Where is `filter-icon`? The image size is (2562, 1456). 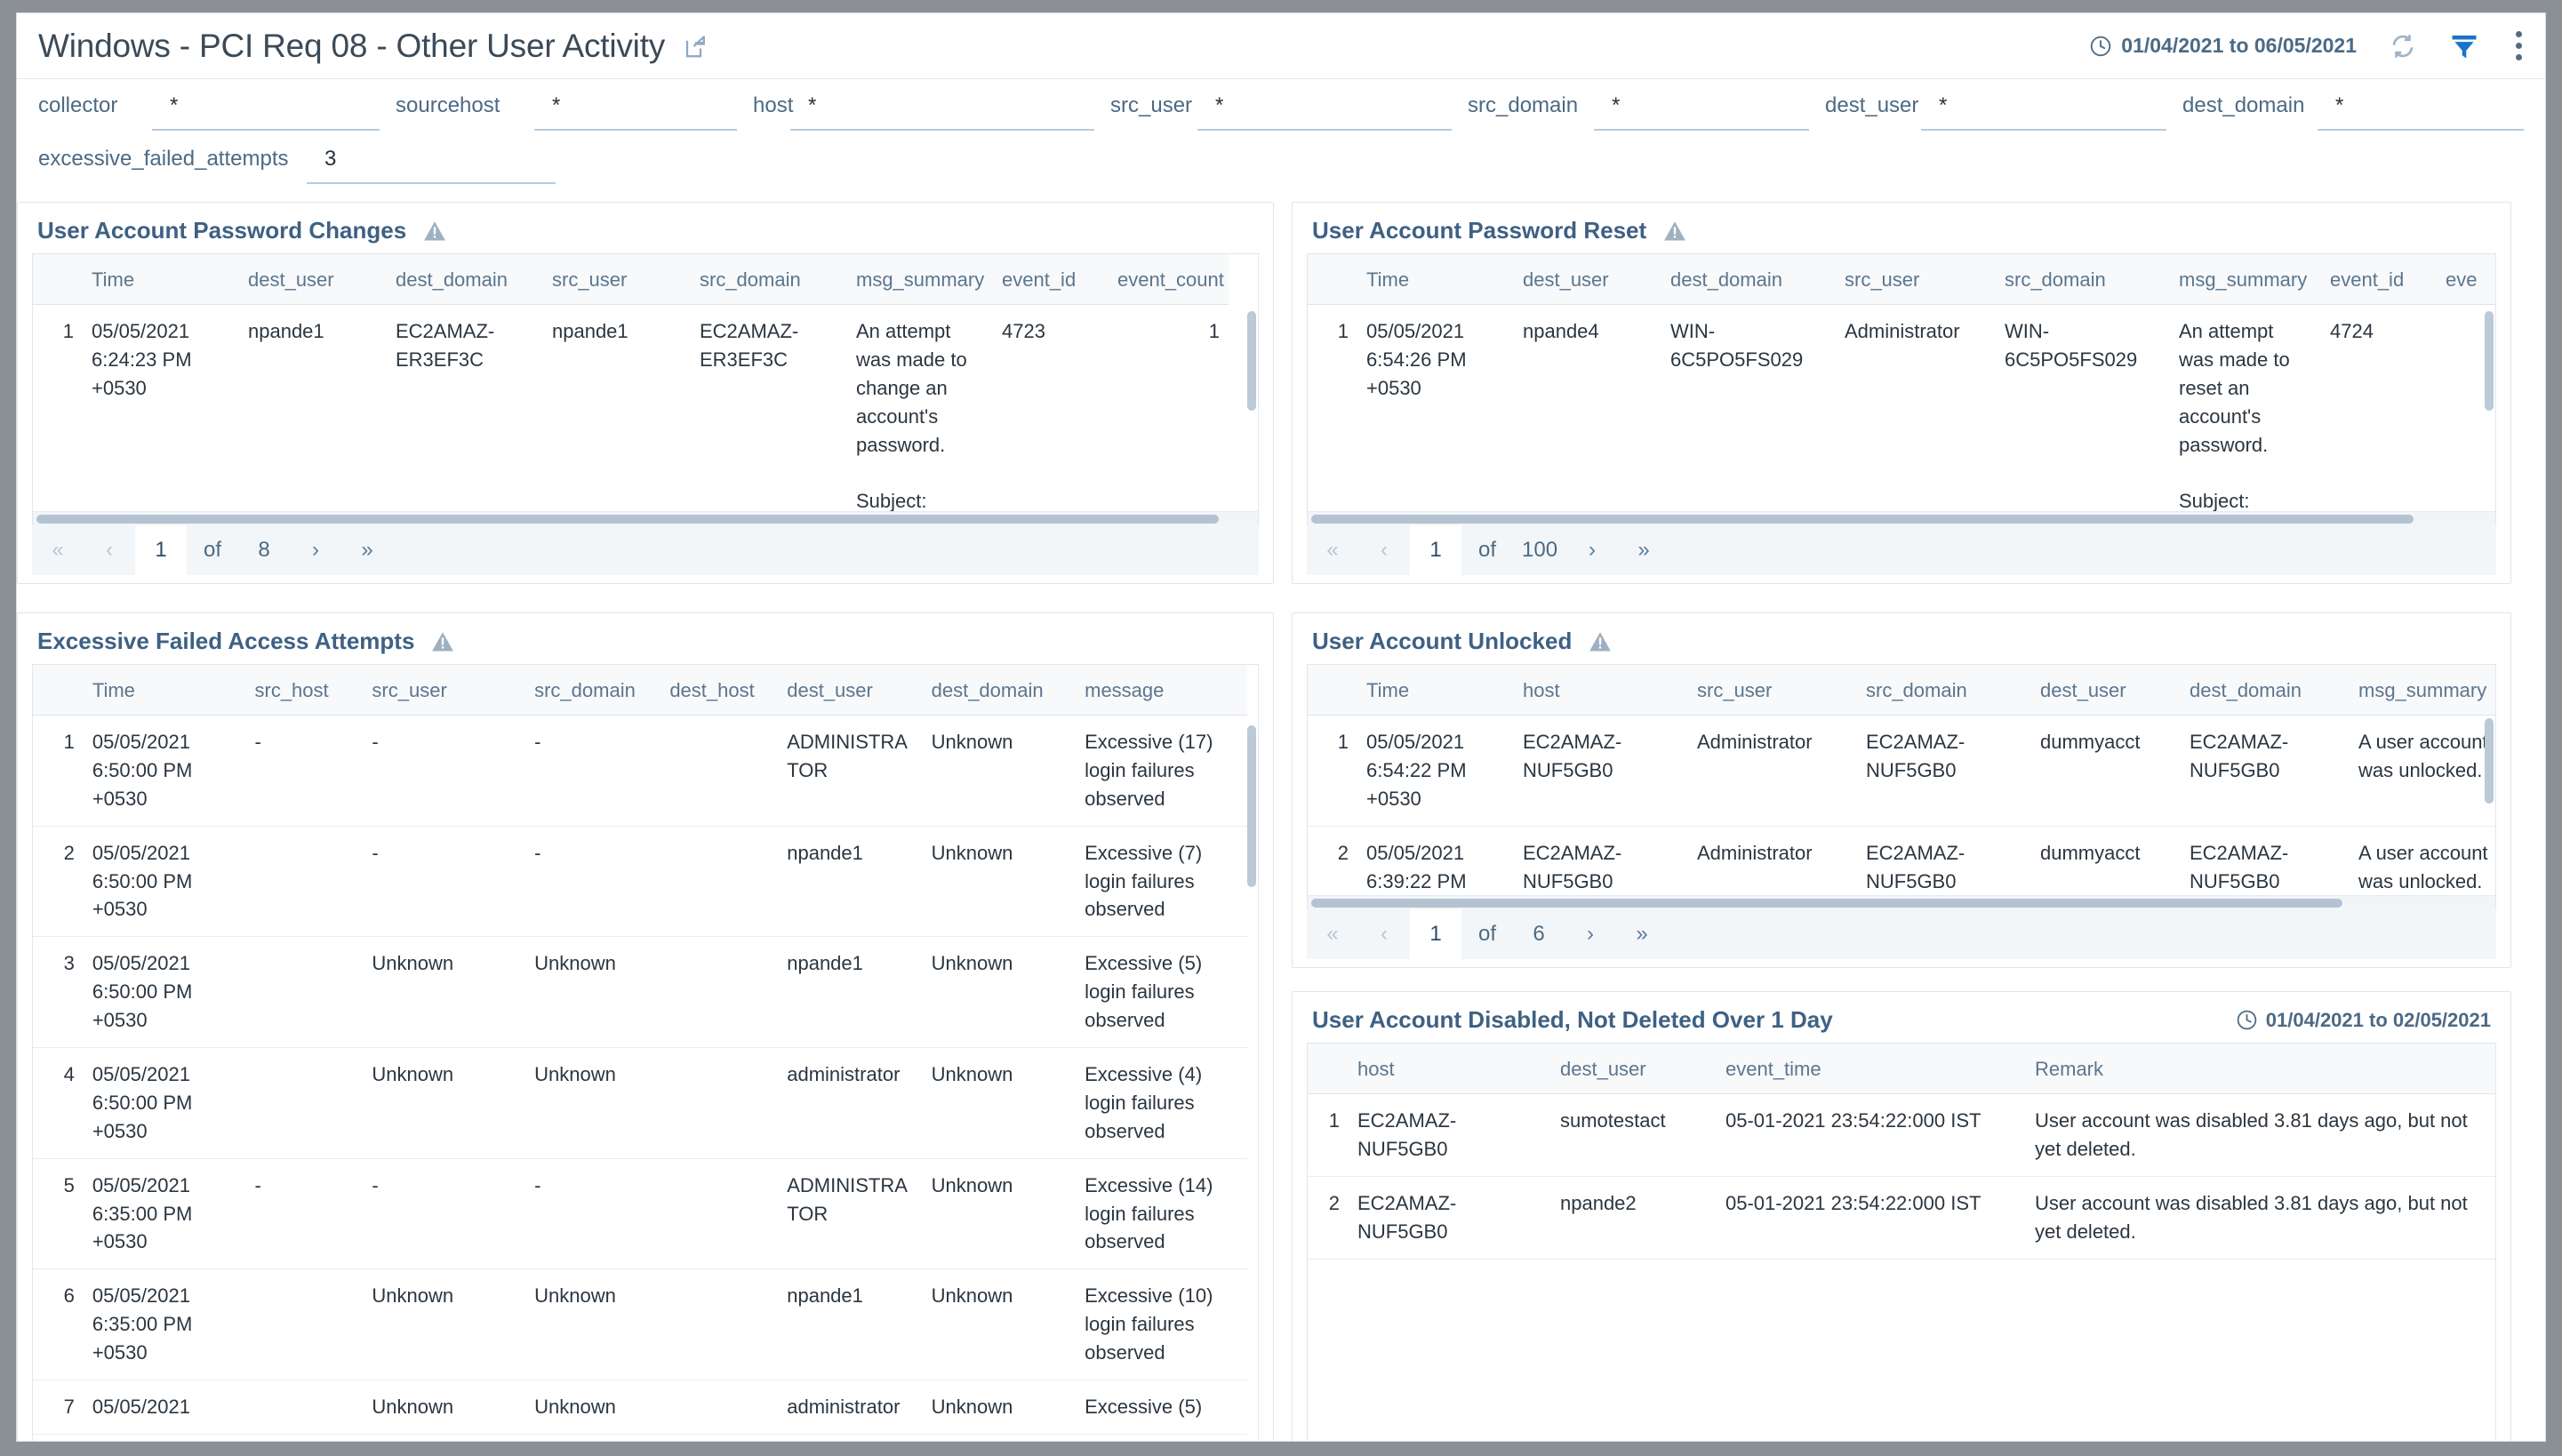 filter-icon is located at coordinates (2464, 46).